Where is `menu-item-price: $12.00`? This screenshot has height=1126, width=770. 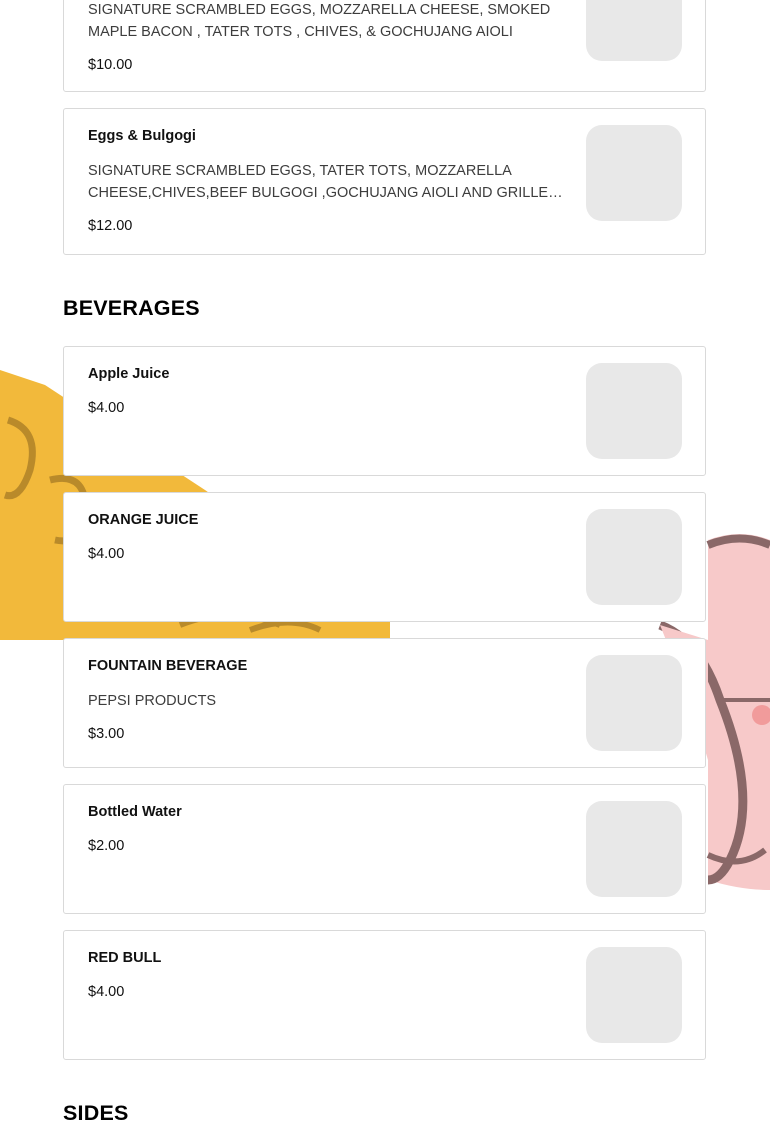 menu-item-price: $12.00 is located at coordinates (110, 226).